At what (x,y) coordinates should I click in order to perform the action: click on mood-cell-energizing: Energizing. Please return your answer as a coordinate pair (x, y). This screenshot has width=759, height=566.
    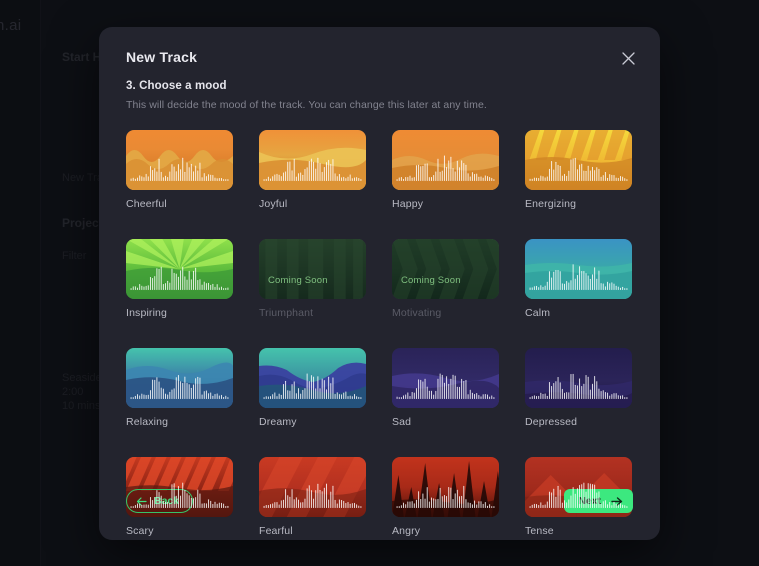
    Looking at the image, I should click on (578, 170).